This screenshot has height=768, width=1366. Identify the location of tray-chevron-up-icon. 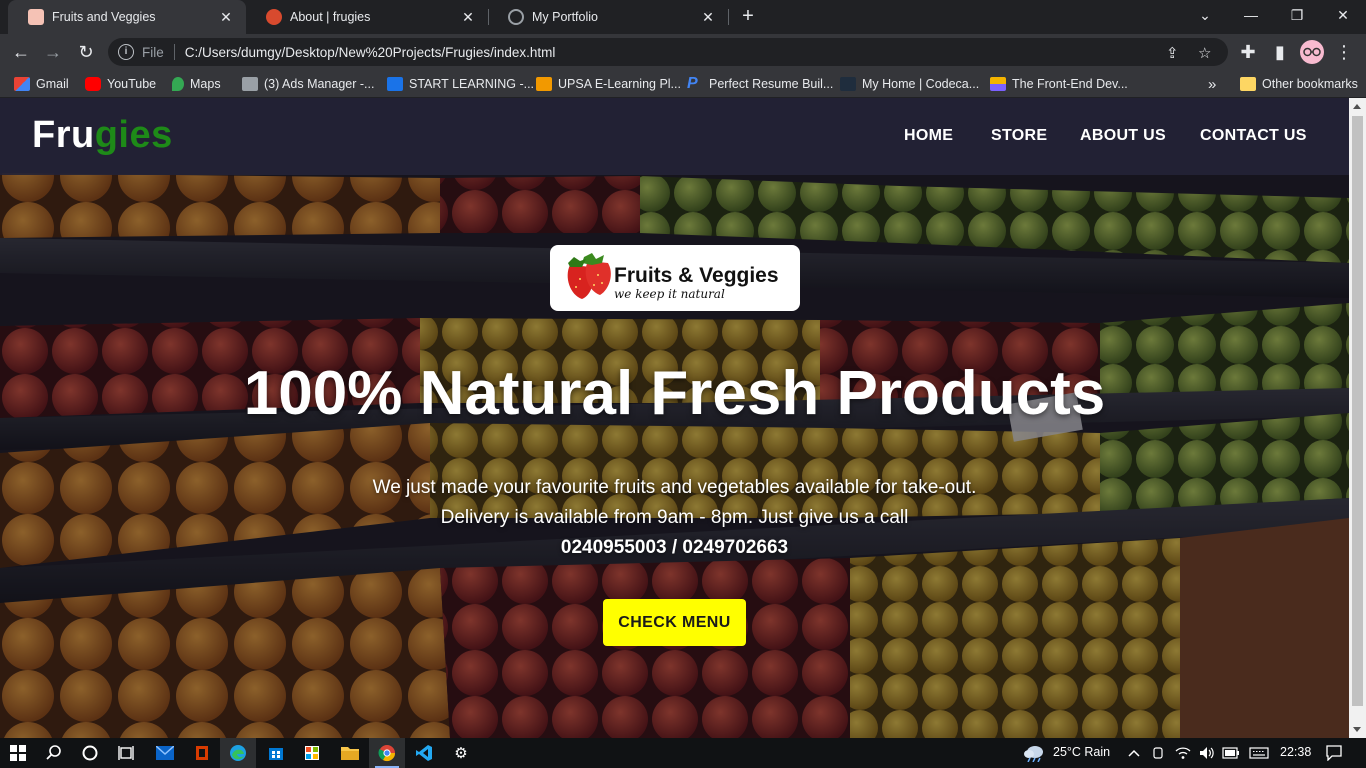
(1134, 753).